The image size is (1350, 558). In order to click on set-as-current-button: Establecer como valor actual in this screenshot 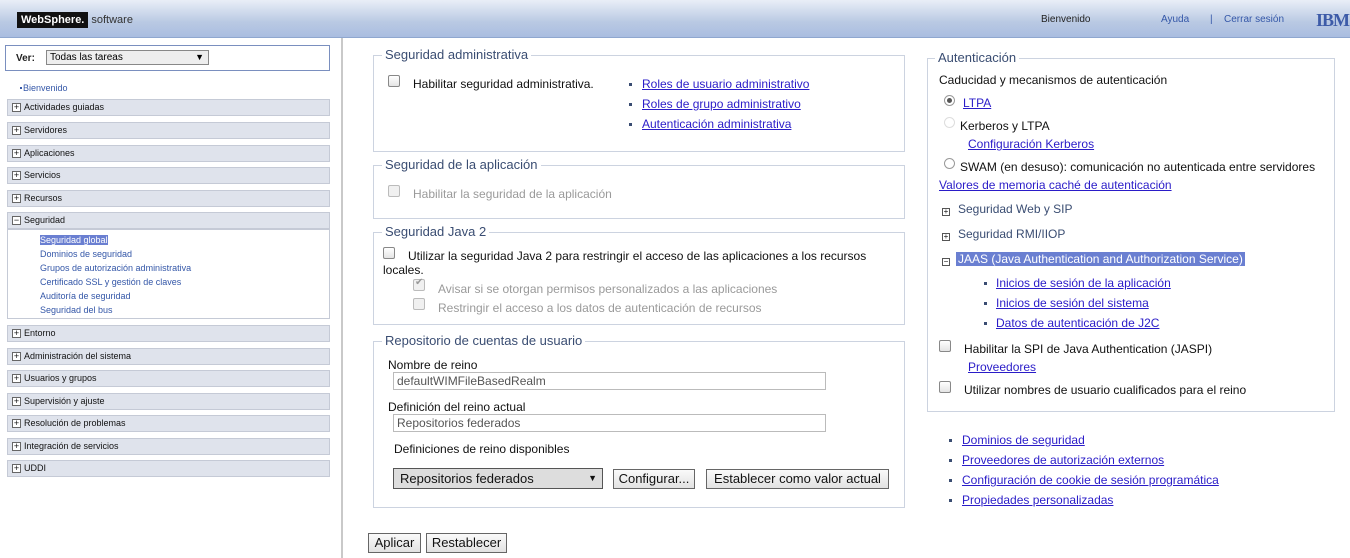, I will do `click(797, 479)`.